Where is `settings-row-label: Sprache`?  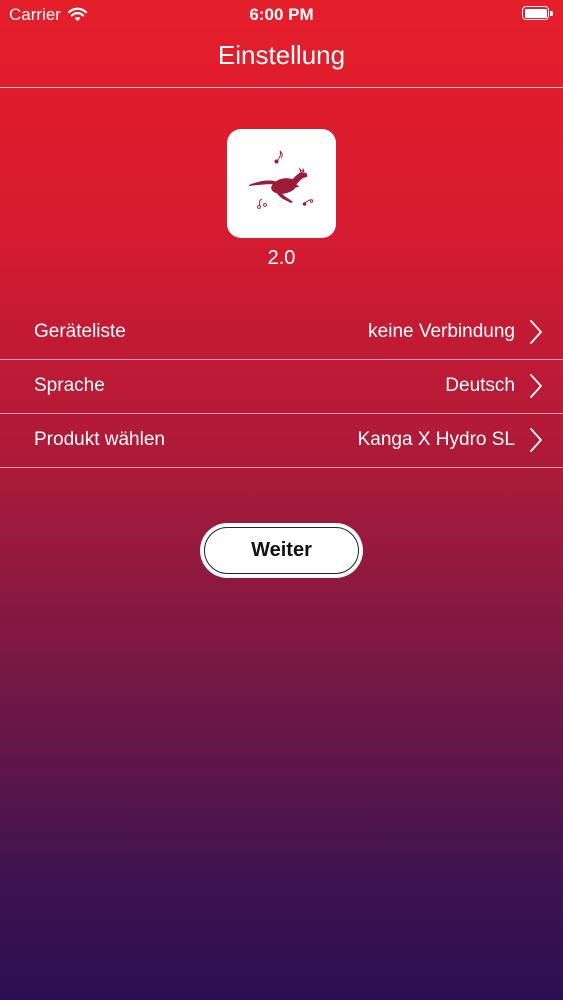 settings-row-label: Sprache is located at coordinates (69, 385).